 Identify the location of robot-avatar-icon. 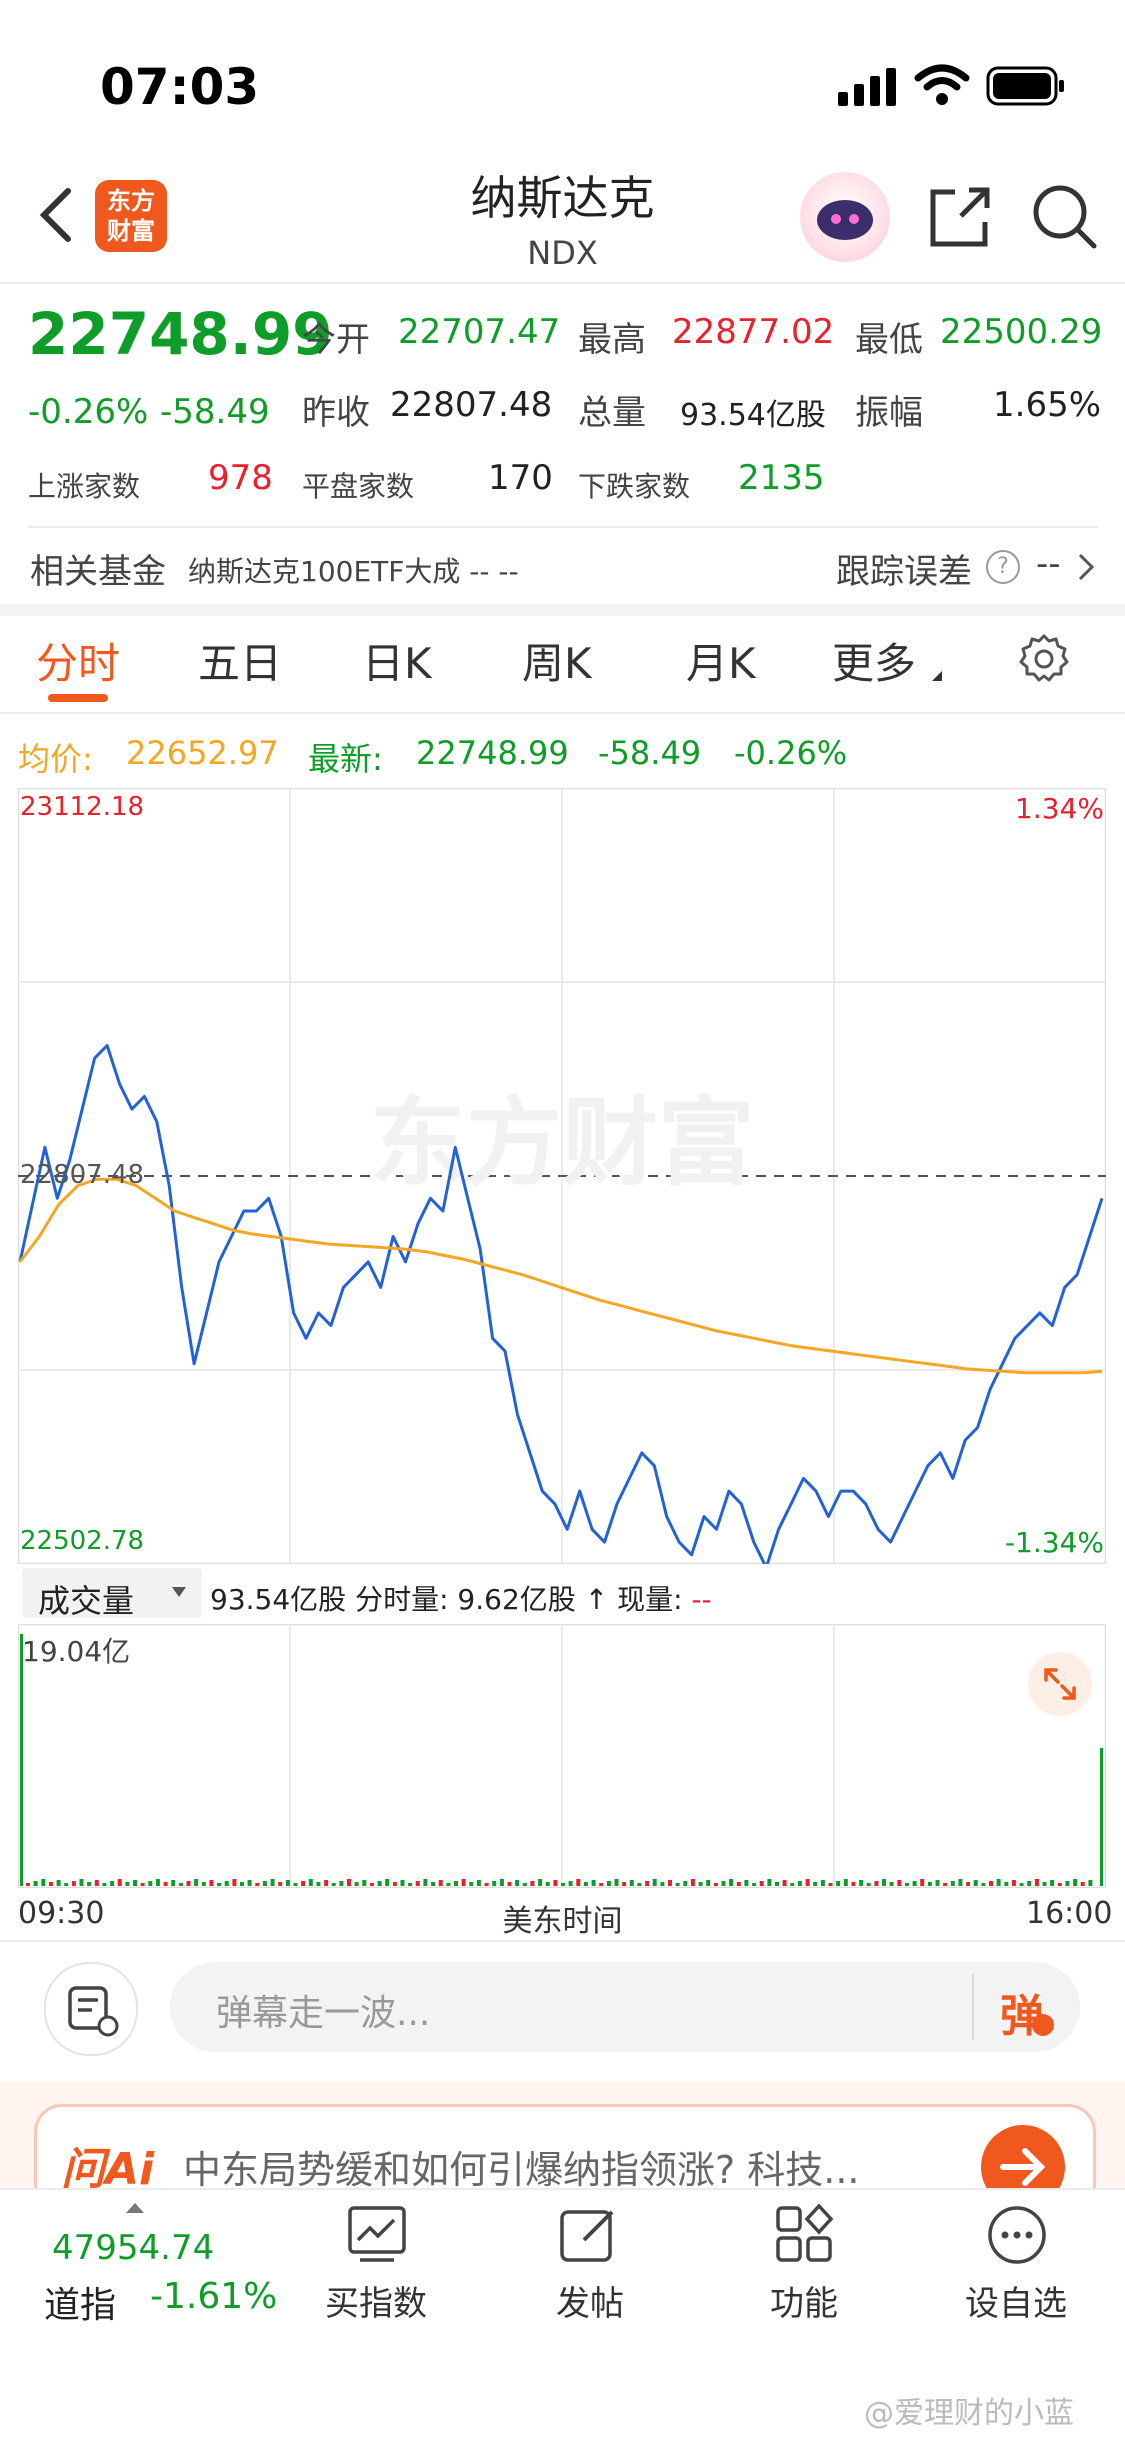
(845, 217).